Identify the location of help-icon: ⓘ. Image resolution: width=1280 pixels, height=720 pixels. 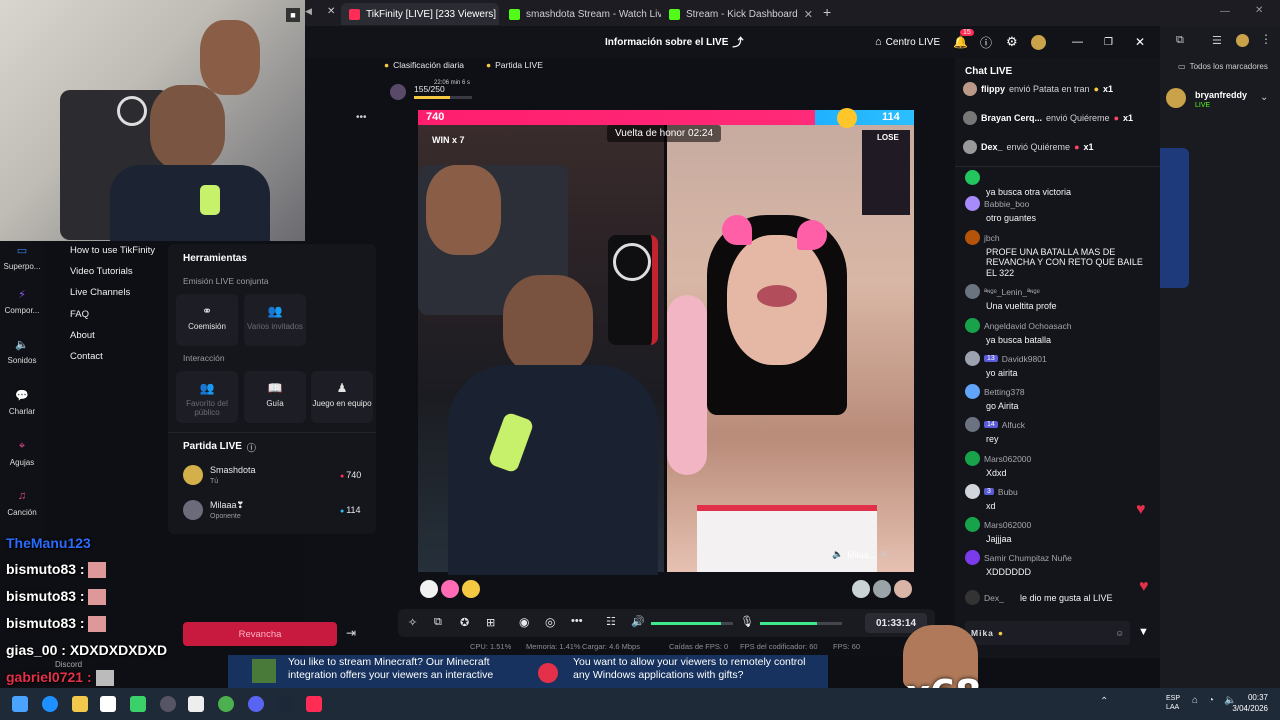
(986, 42).